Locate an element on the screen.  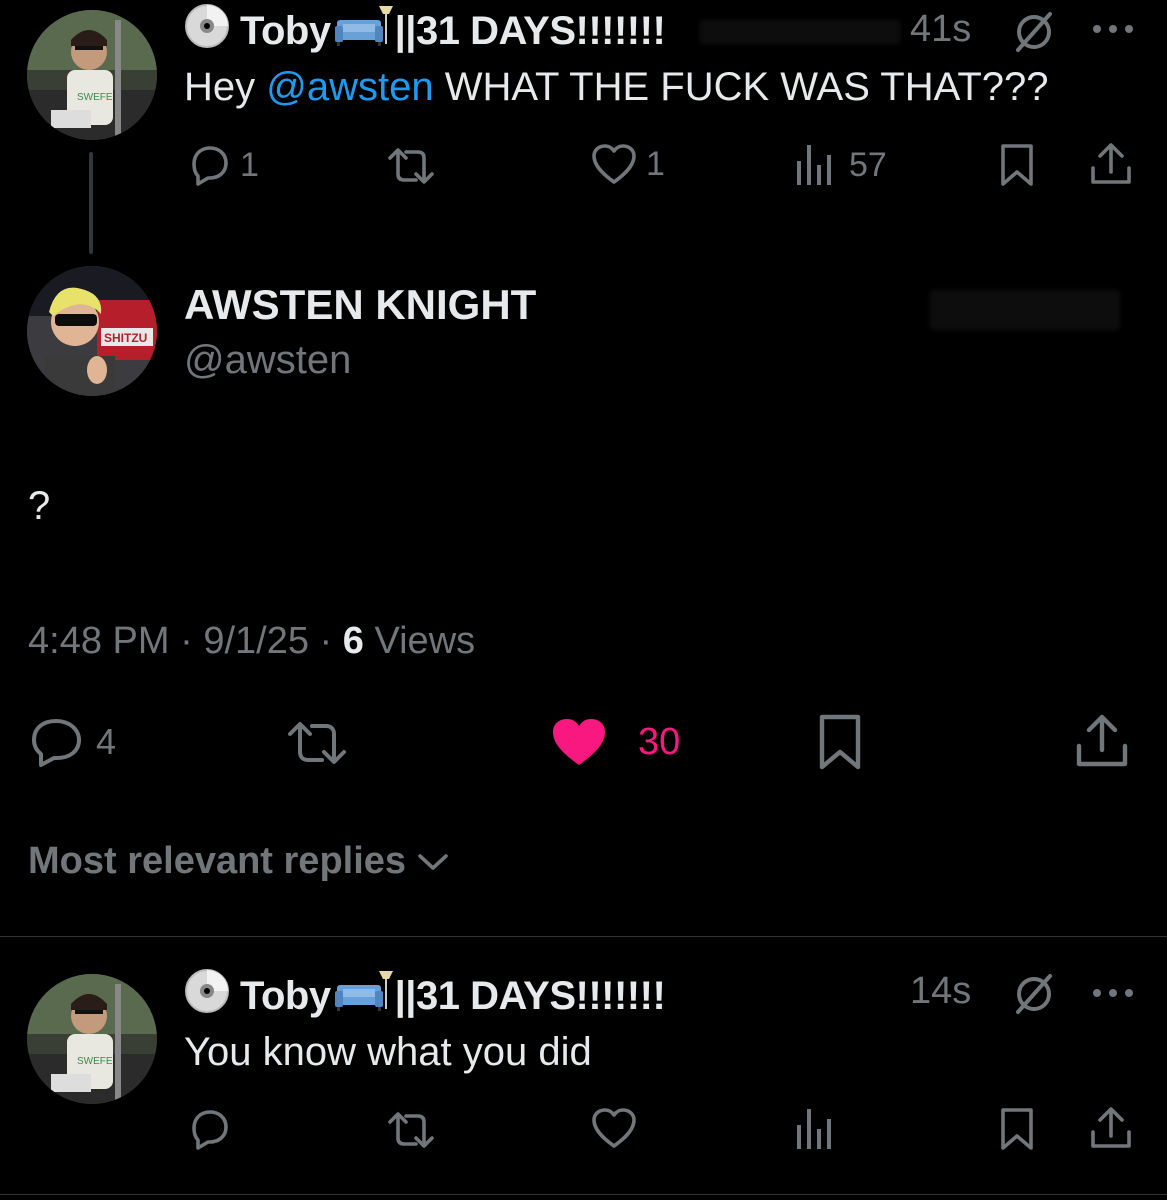
reply-sort-dropdown: Most relevant replies is located at coordinates (239, 861).